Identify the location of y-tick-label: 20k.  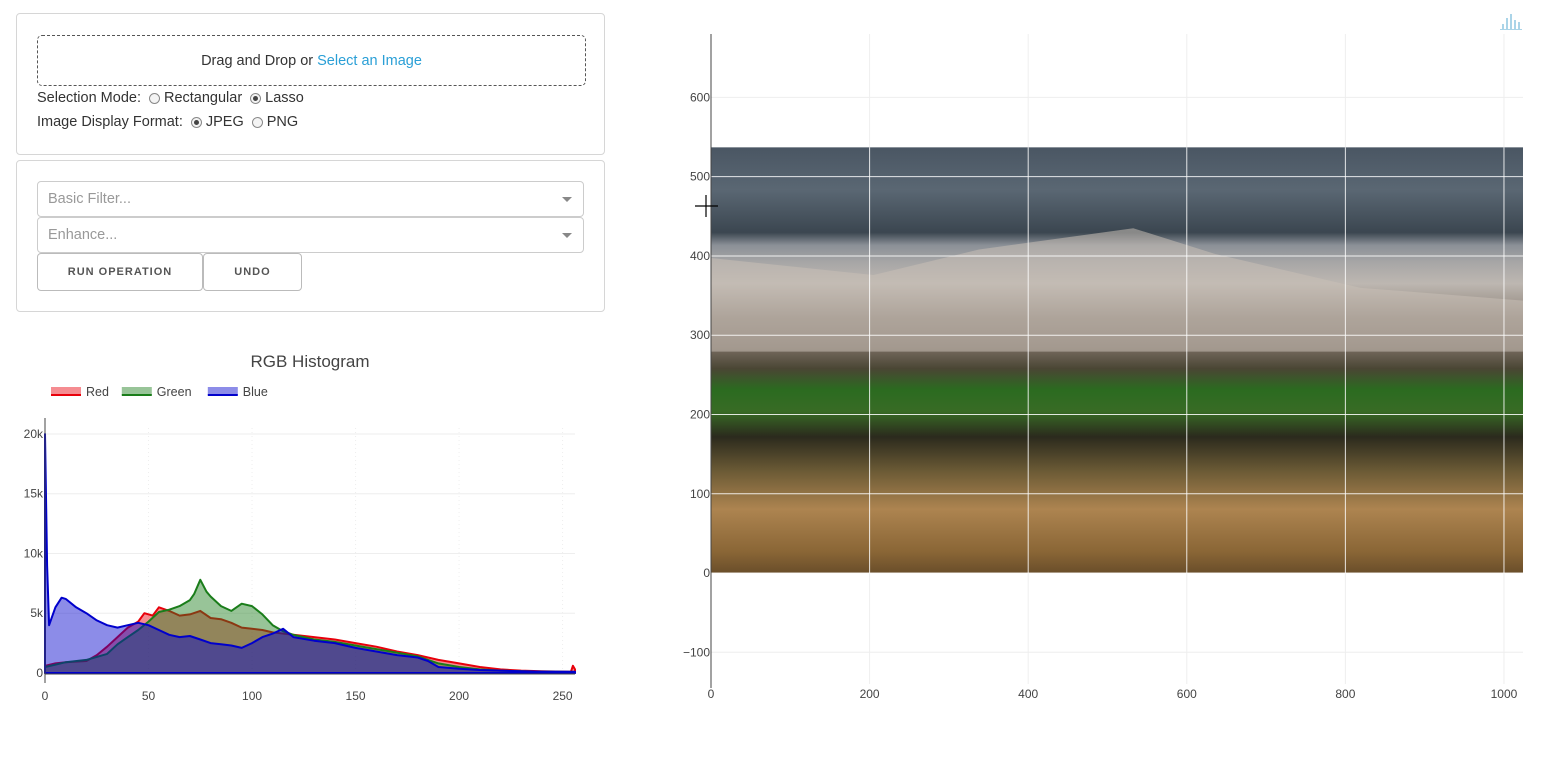
(34, 434).